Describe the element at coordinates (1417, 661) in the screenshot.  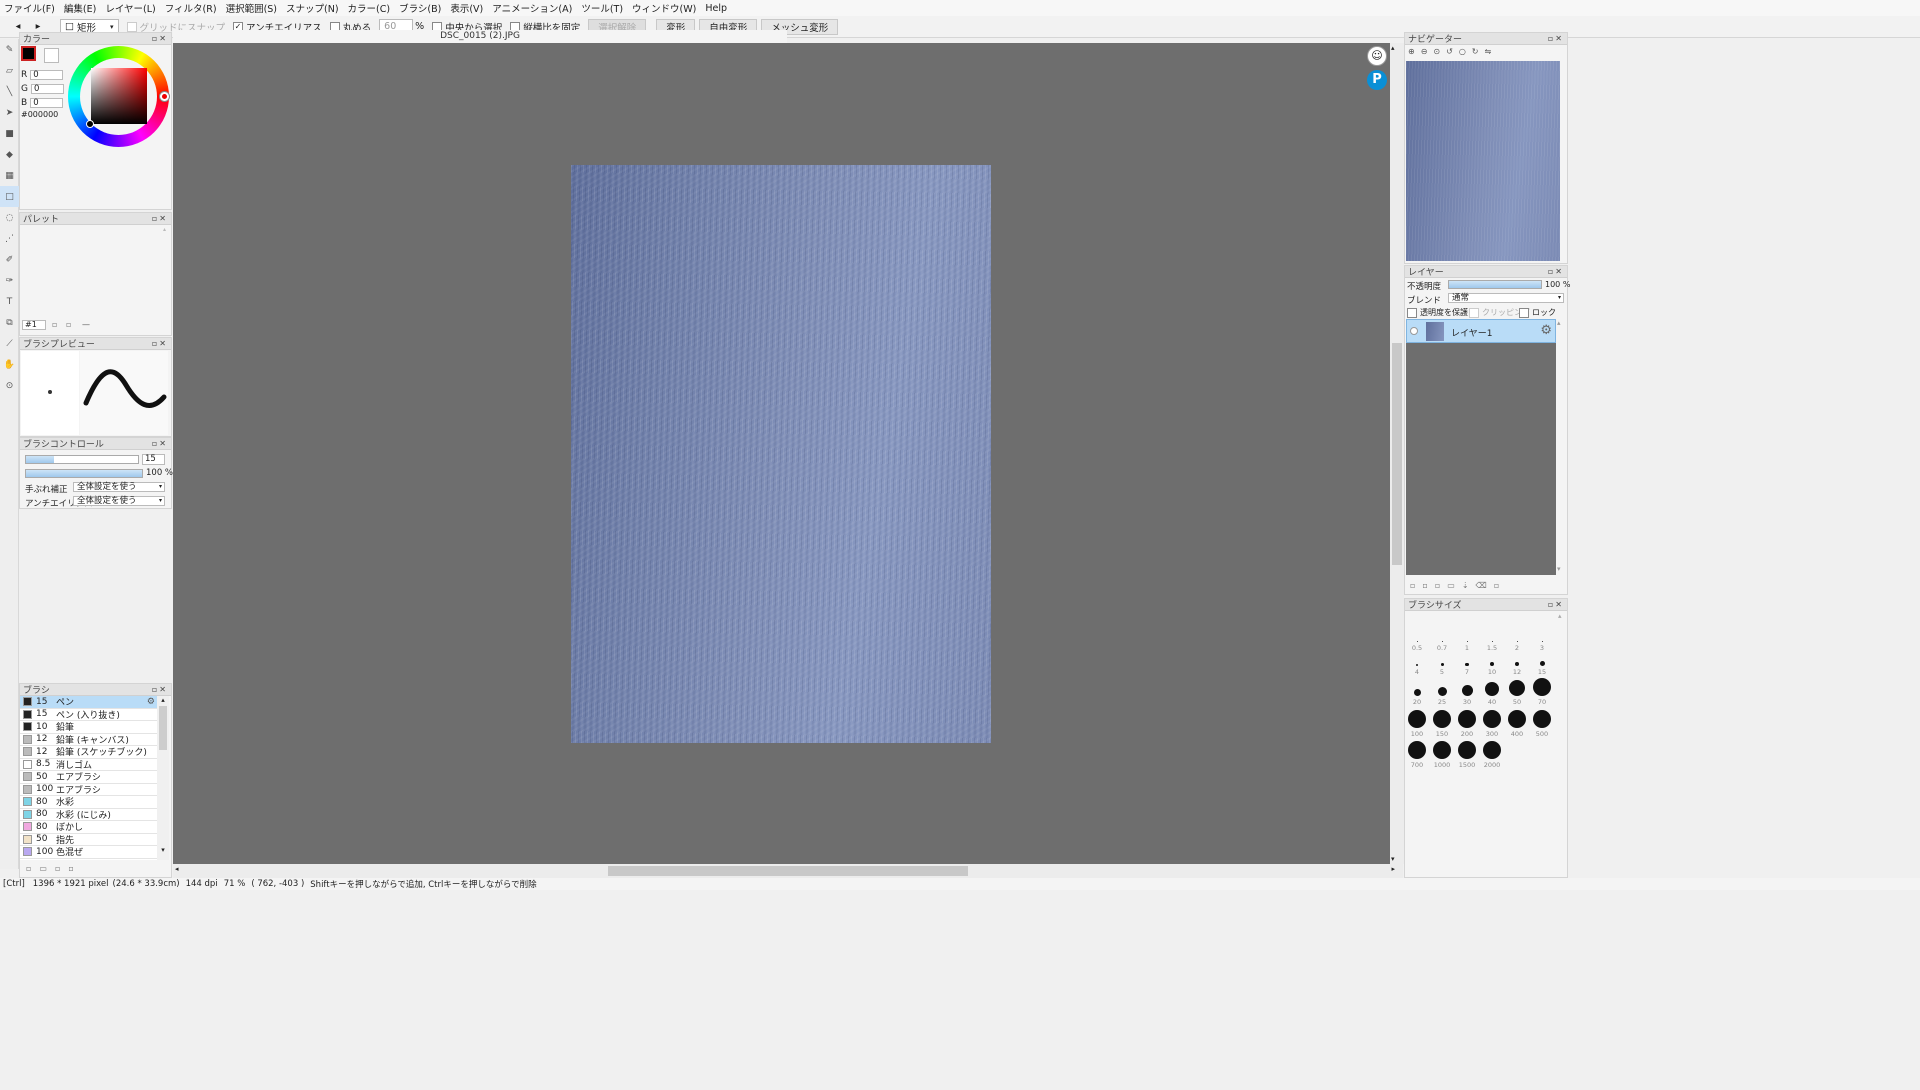
I see `brush-size-option: 4` at that location.